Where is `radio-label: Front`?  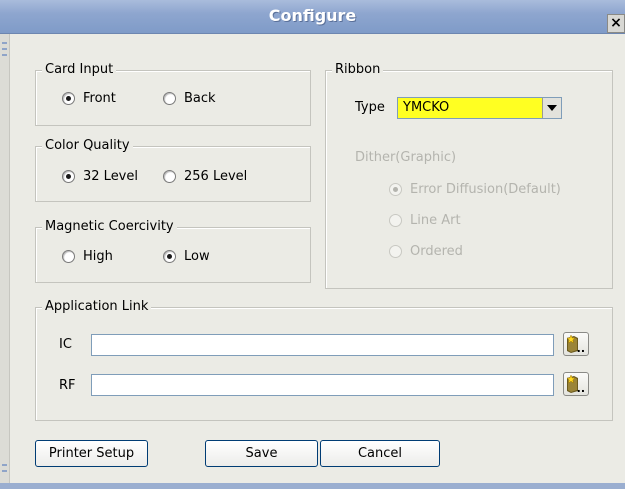
radio-label: Front is located at coordinates (99, 98).